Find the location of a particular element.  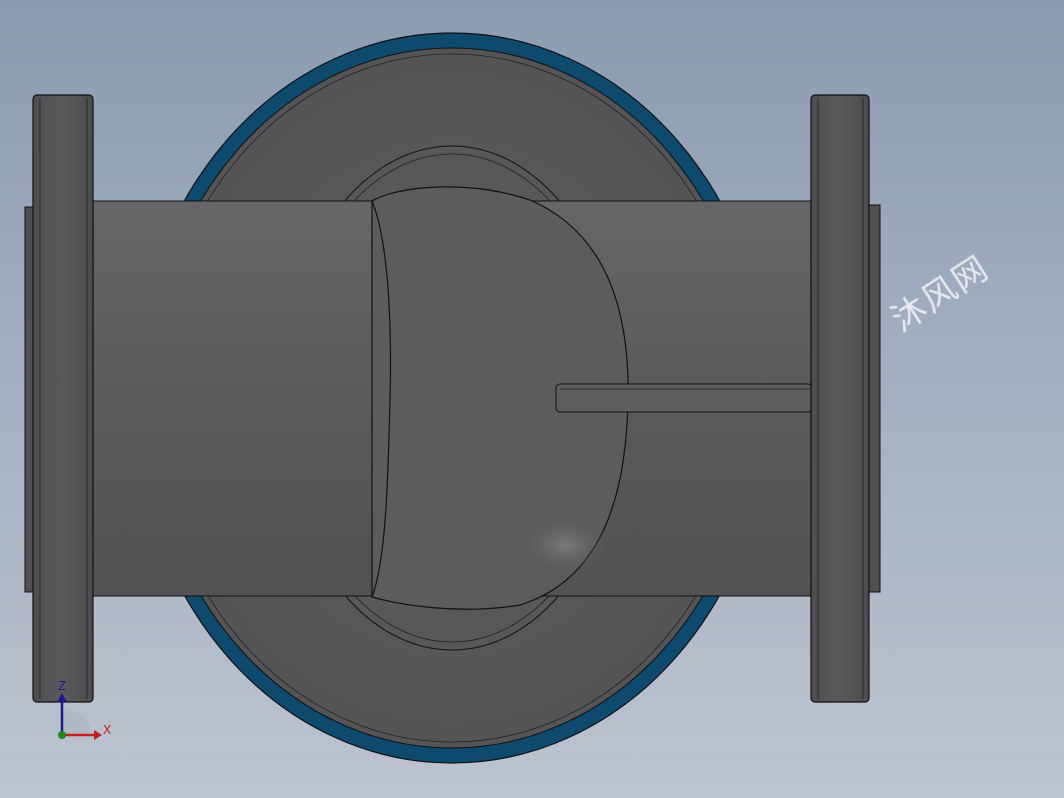

triad-x-label: X is located at coordinates (107, 730).